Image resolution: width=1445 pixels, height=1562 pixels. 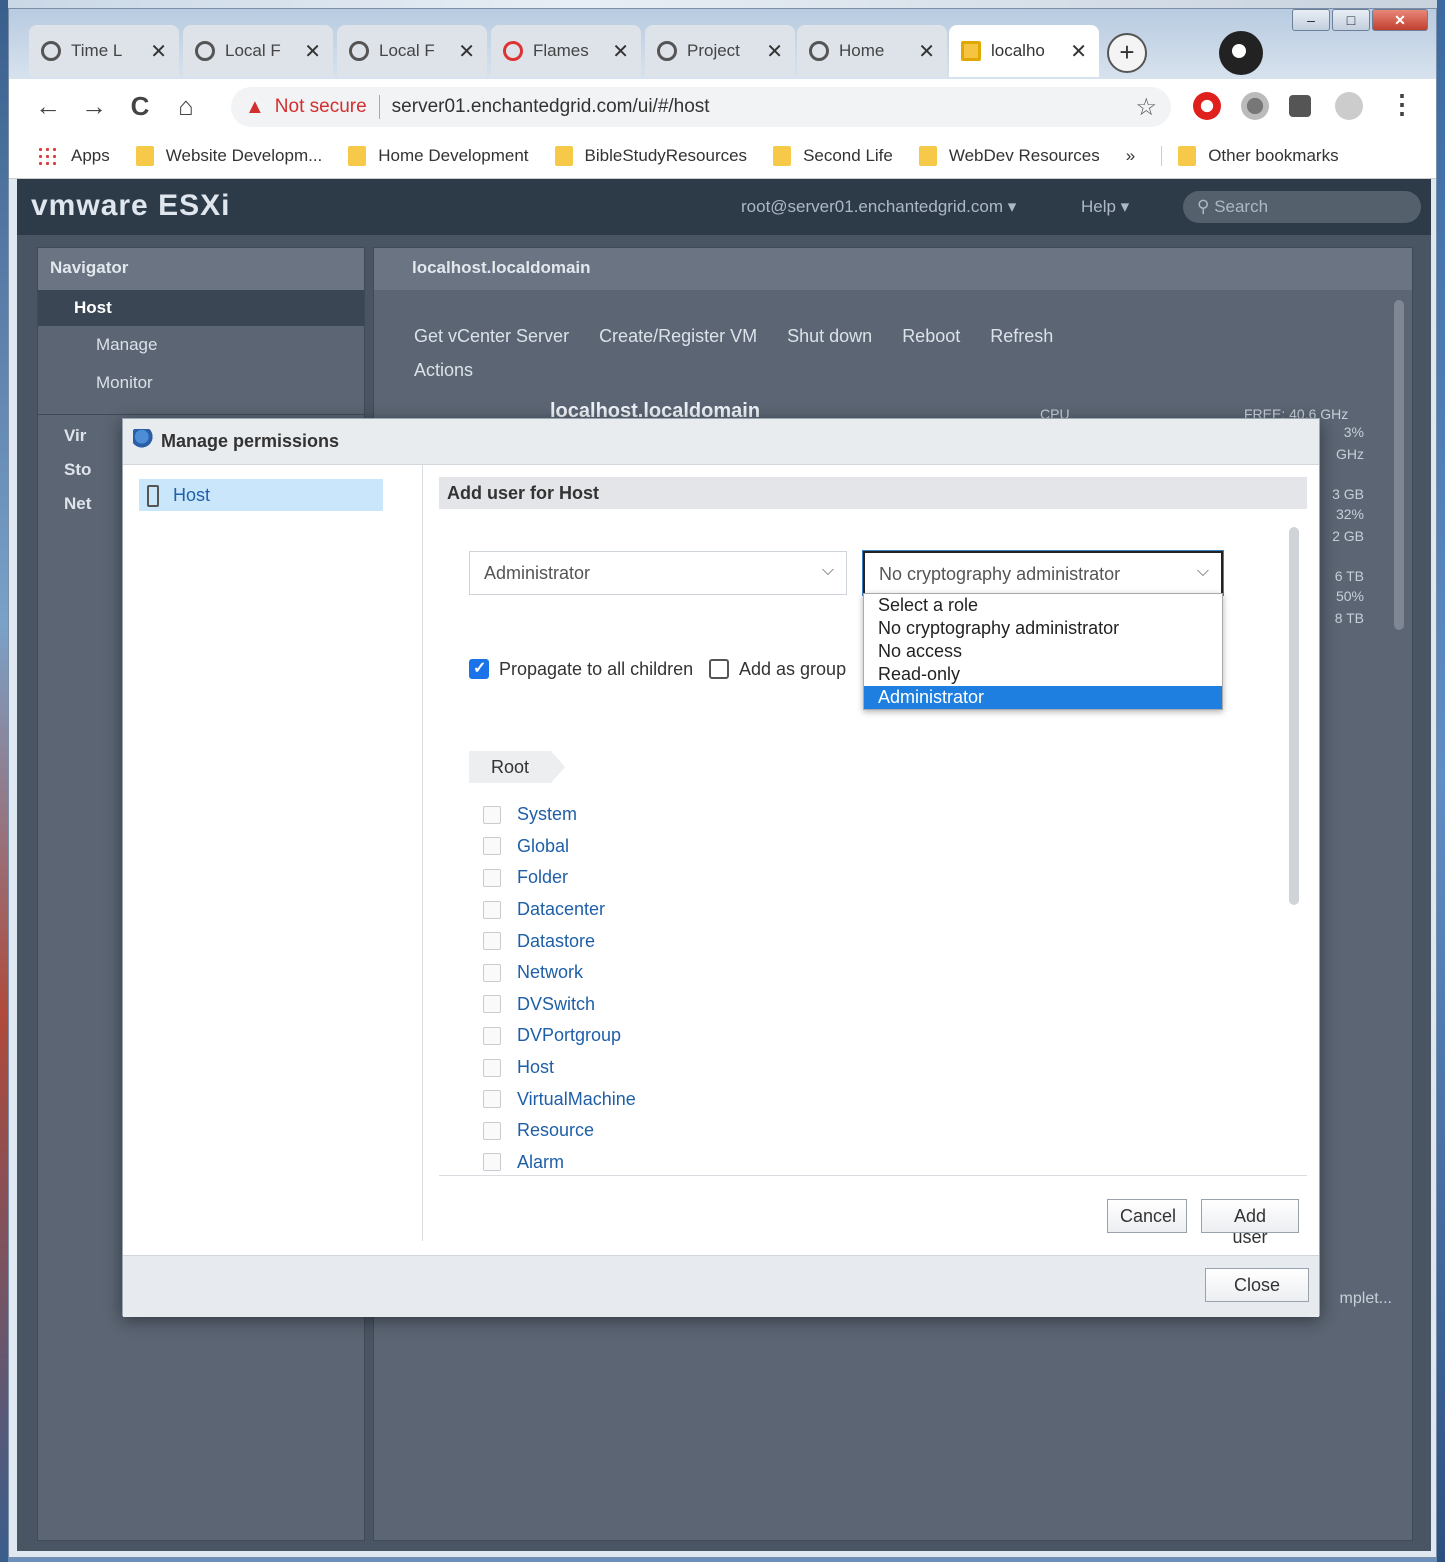 What do you see at coordinates (829, 336) in the screenshot?
I see `shut-down-button: Shut down` at bounding box center [829, 336].